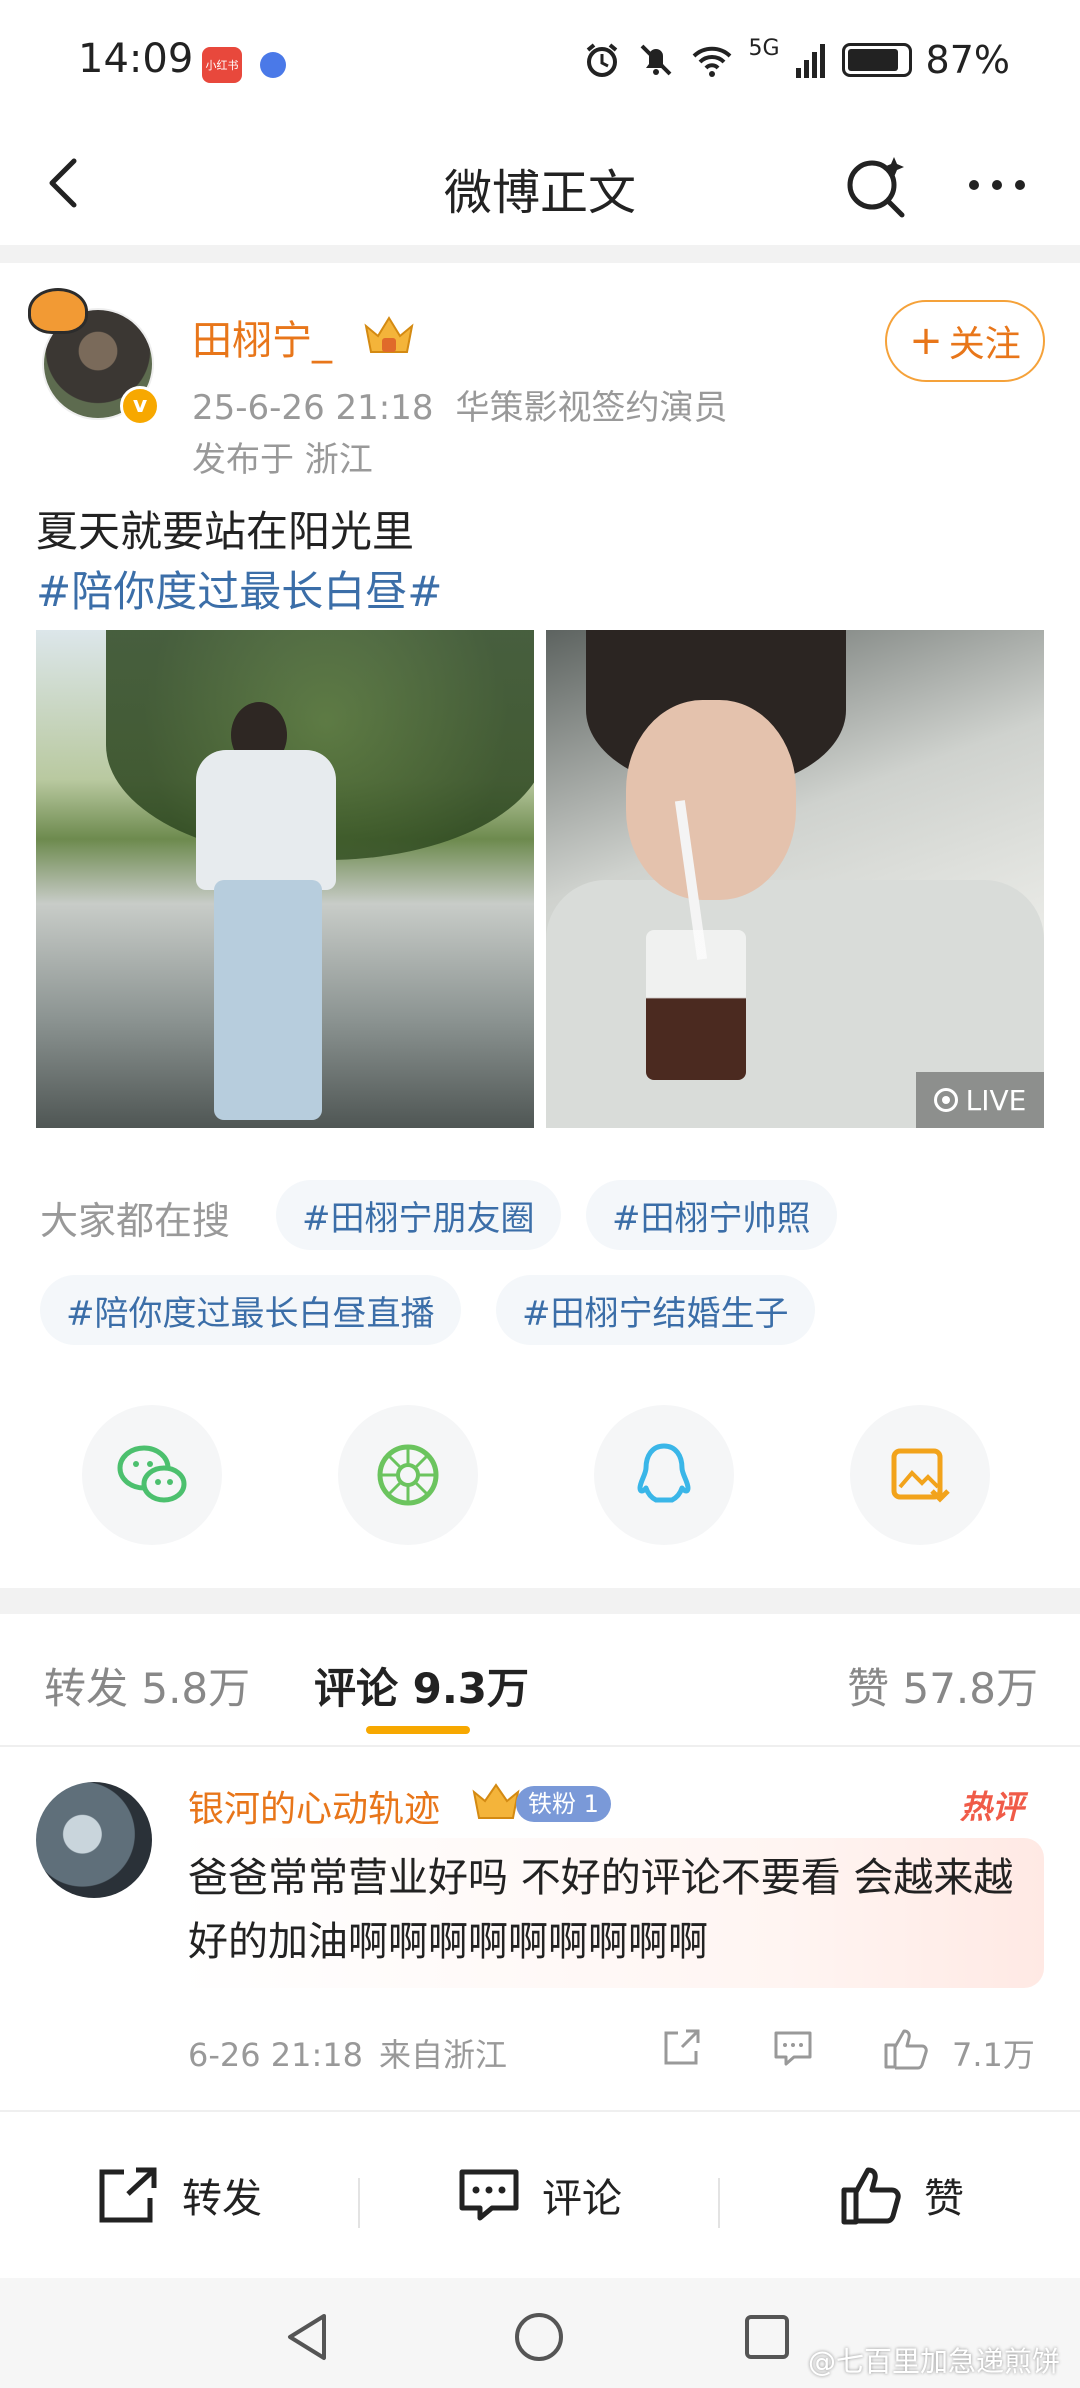 This screenshot has width=1080, height=2388. Describe the element at coordinates (250, 1310) in the screenshot. I see `trending-chip: #陪你度过最长白昼直播` at that location.